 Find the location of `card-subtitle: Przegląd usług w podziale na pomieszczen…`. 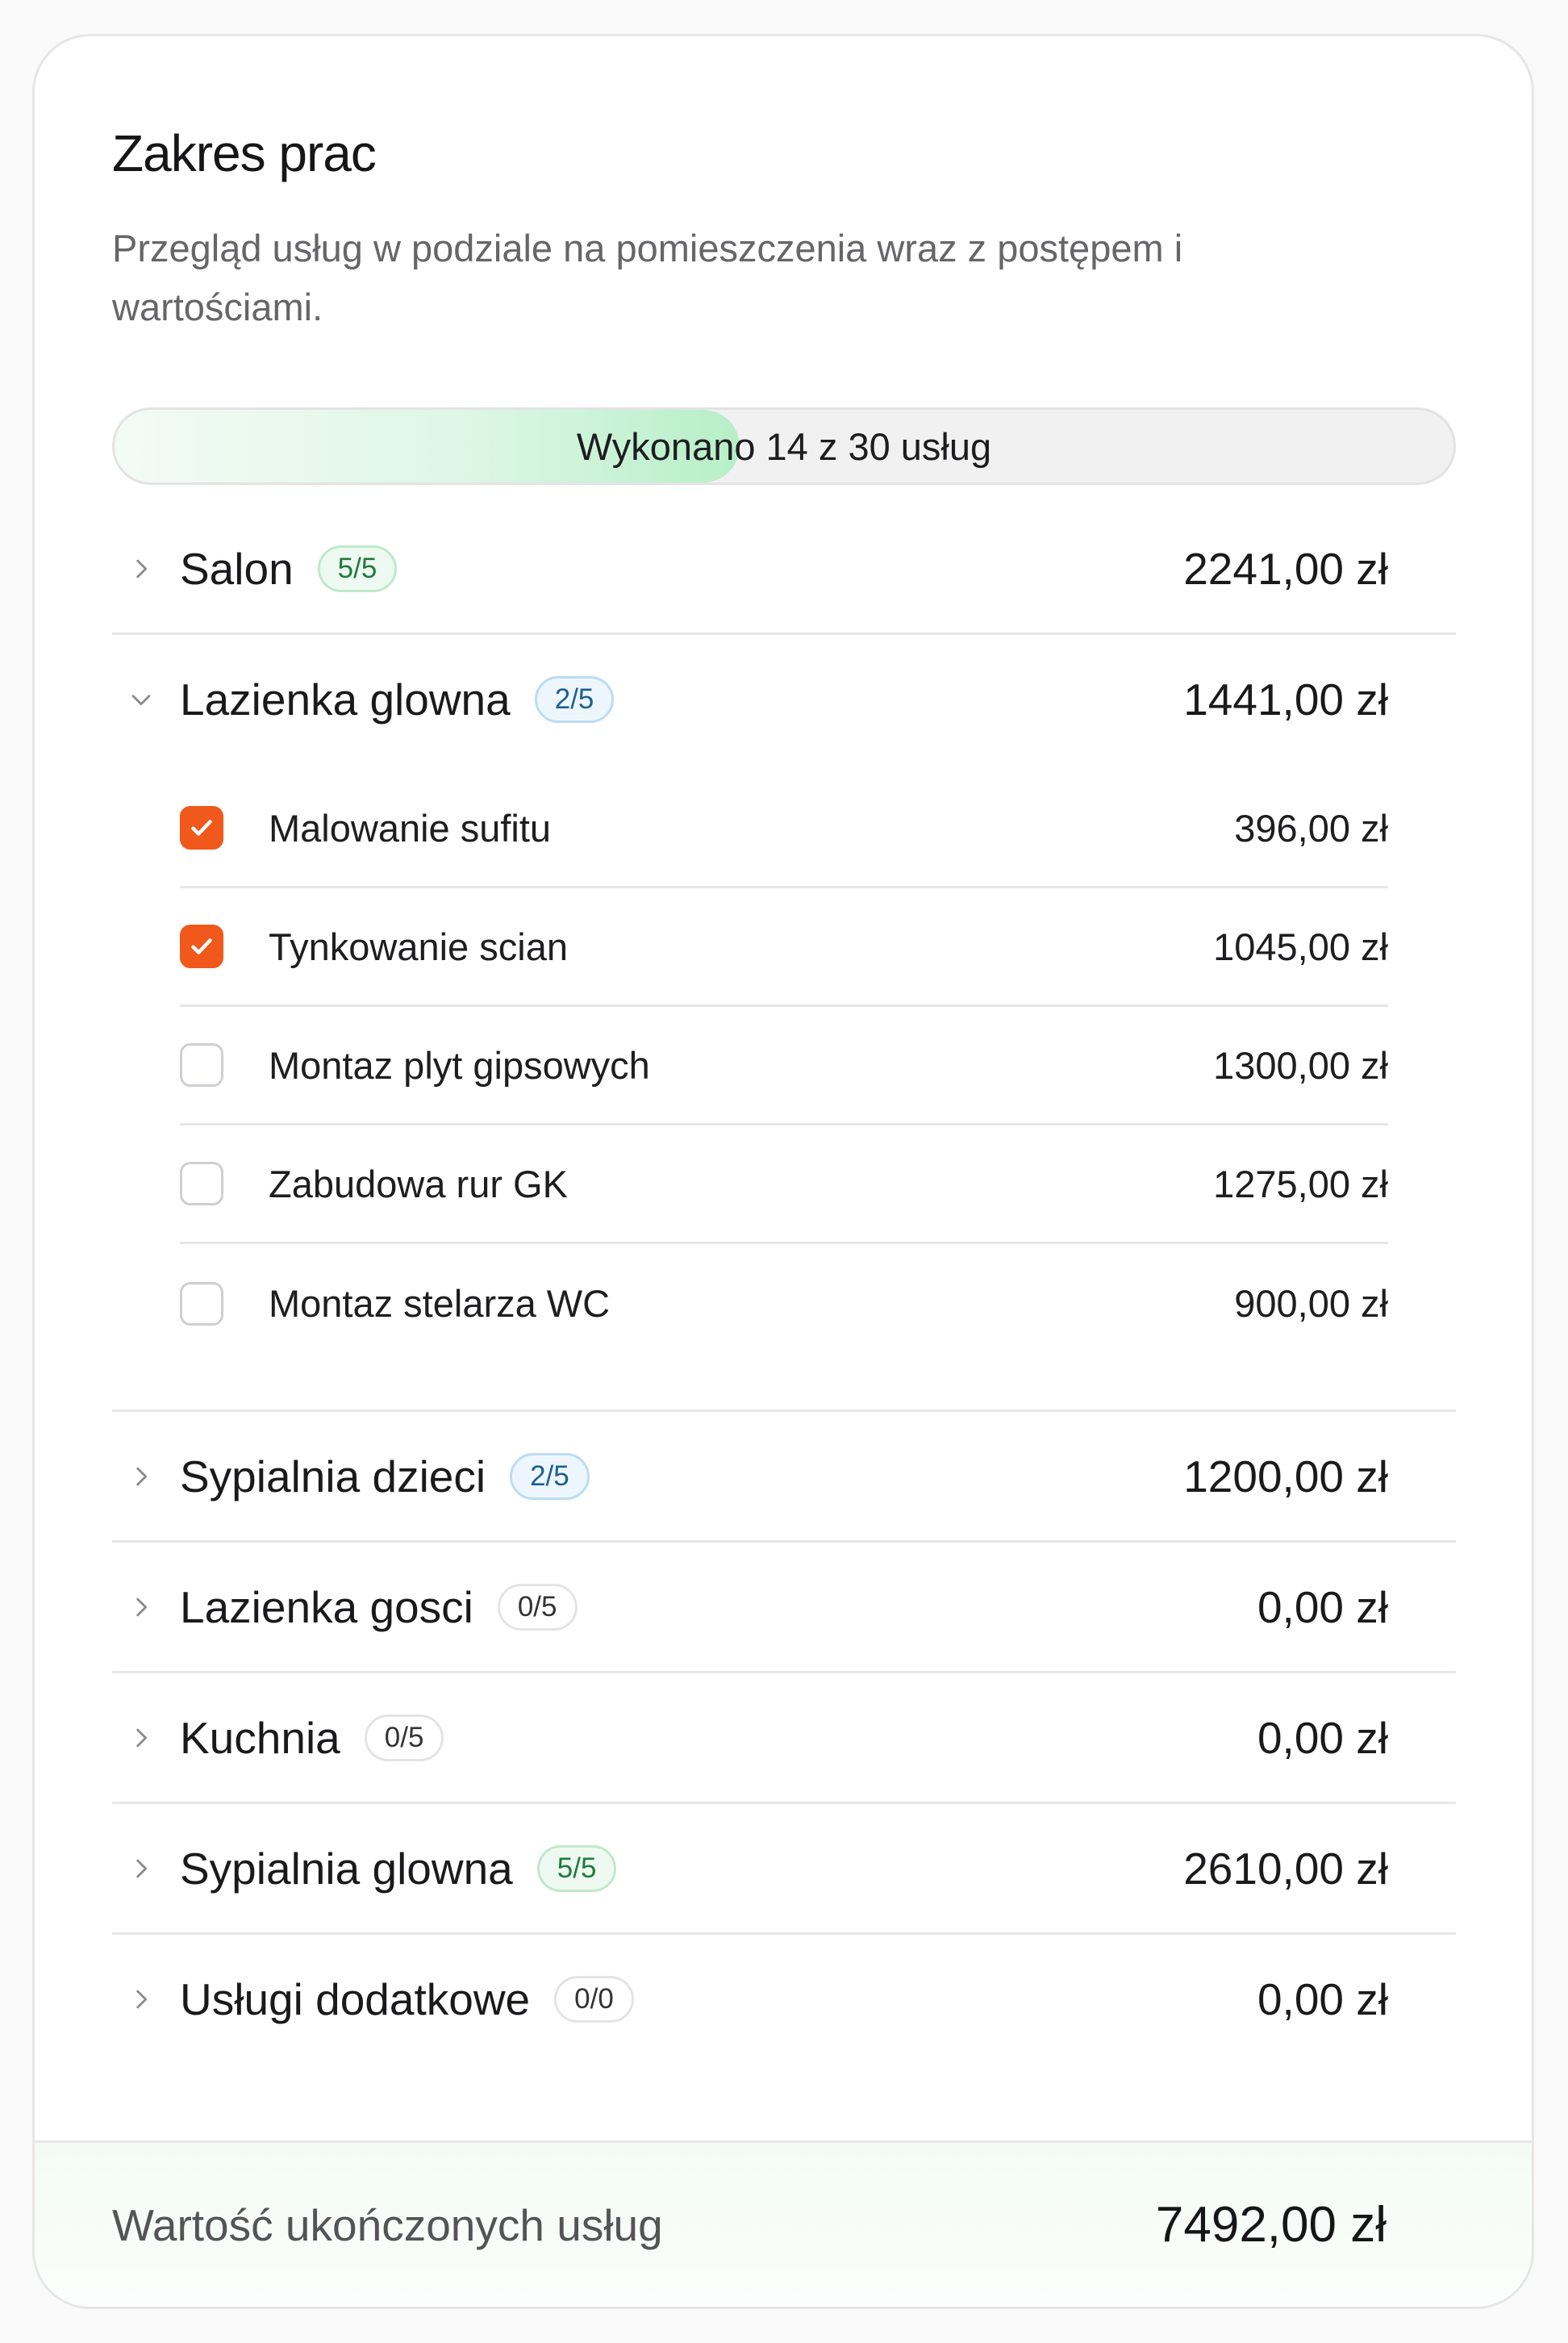

card-subtitle: Przegląd usług w podziale na pomieszczen… is located at coordinates (648, 277).